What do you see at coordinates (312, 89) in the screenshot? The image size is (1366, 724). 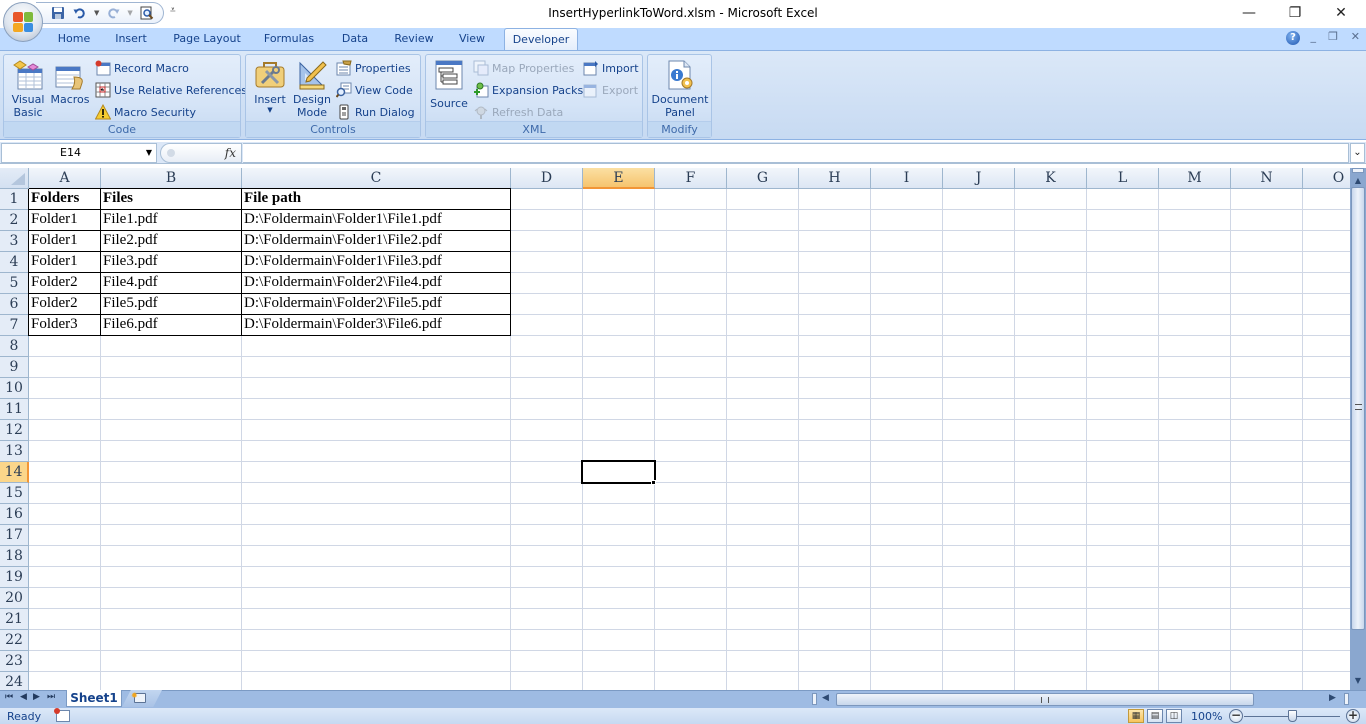 I see `design-mode-button: Design Mode` at bounding box center [312, 89].